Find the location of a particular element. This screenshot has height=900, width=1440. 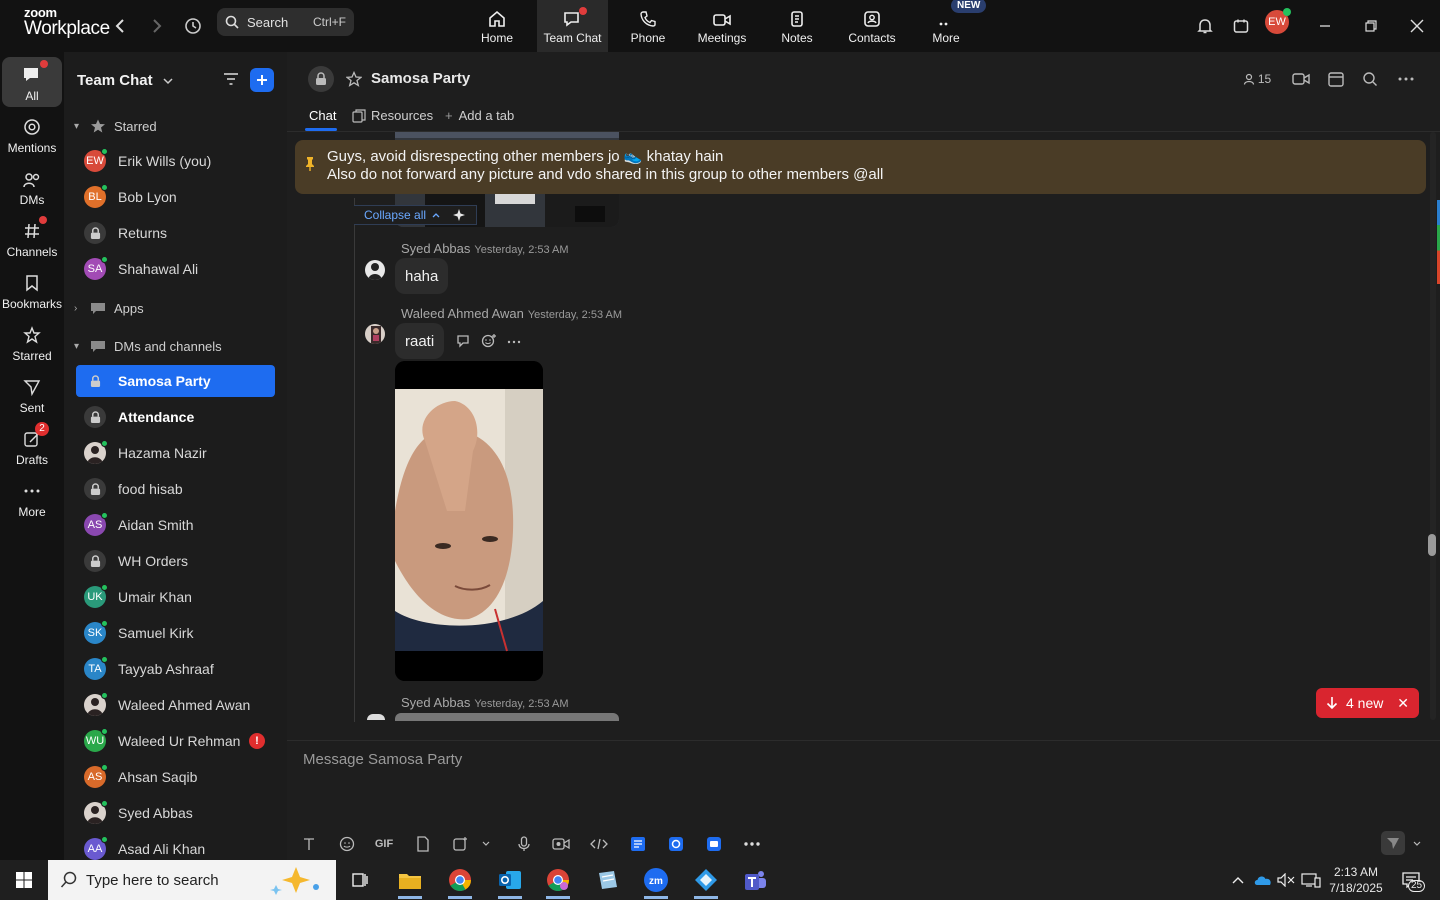

sidebar-item-returns: Returns is located at coordinates (175, 233).